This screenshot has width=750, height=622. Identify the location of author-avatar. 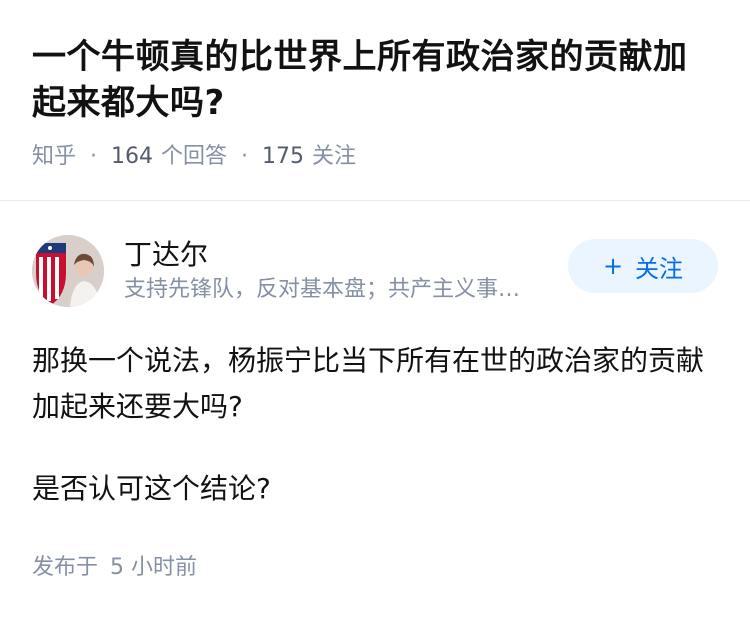
(68, 271).